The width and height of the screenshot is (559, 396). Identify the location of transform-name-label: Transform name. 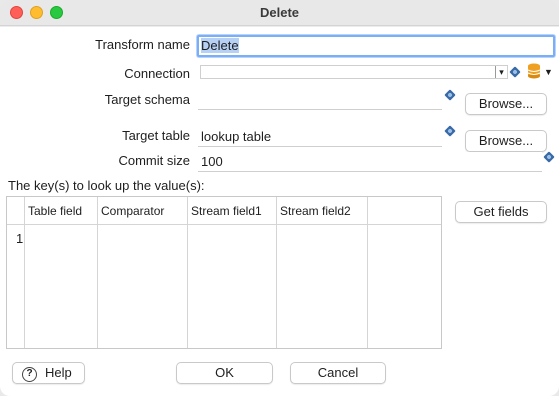
(142, 44).